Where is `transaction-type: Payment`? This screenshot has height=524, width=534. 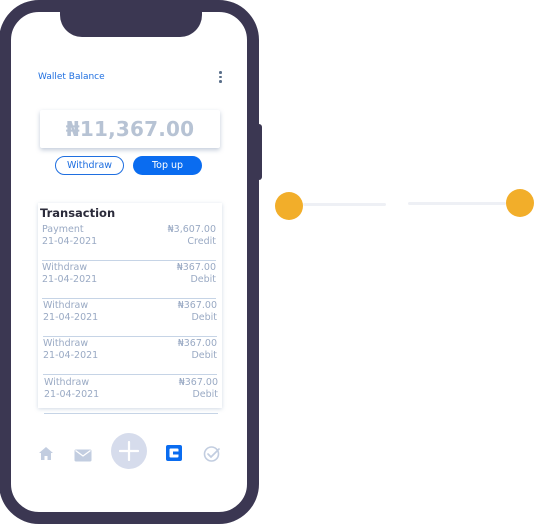 transaction-type: Payment is located at coordinates (63, 229).